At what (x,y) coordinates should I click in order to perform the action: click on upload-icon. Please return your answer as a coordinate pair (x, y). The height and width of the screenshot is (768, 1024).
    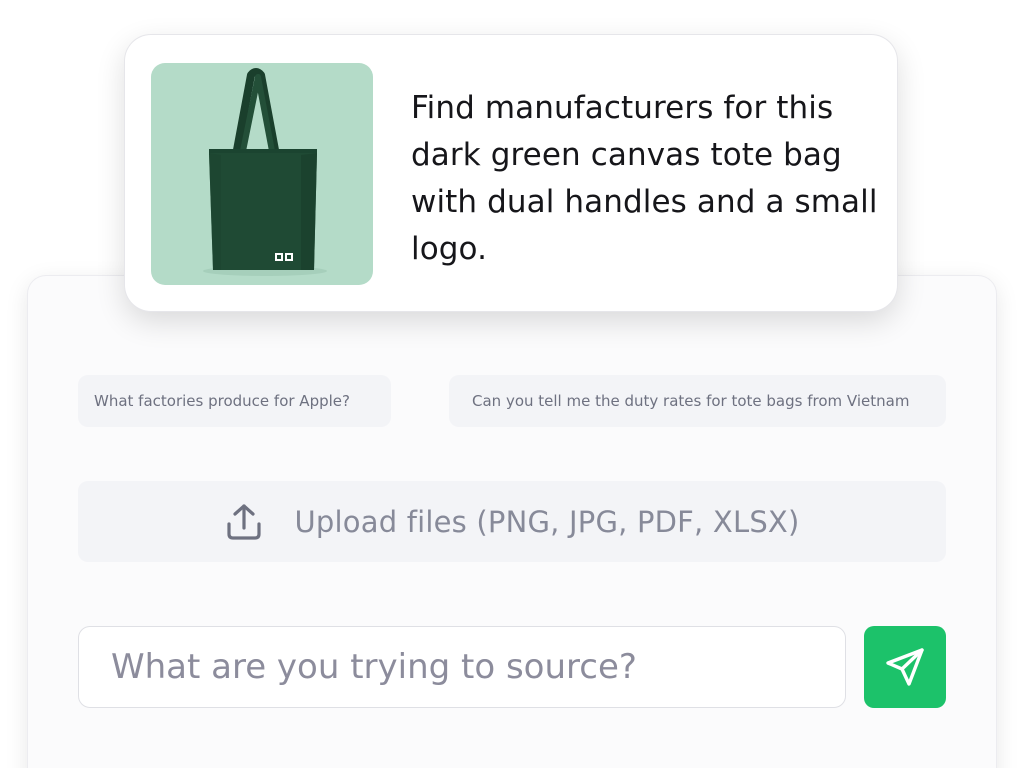
    Looking at the image, I should click on (244, 521).